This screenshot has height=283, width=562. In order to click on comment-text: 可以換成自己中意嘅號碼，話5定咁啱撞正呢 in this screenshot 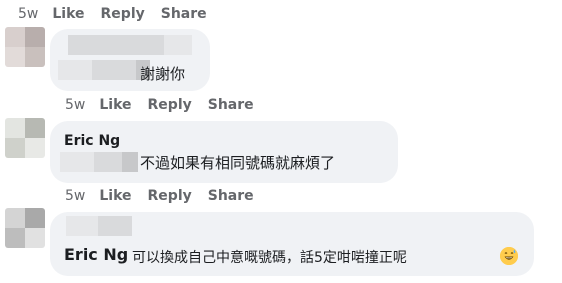, I will do `click(269, 258)`.